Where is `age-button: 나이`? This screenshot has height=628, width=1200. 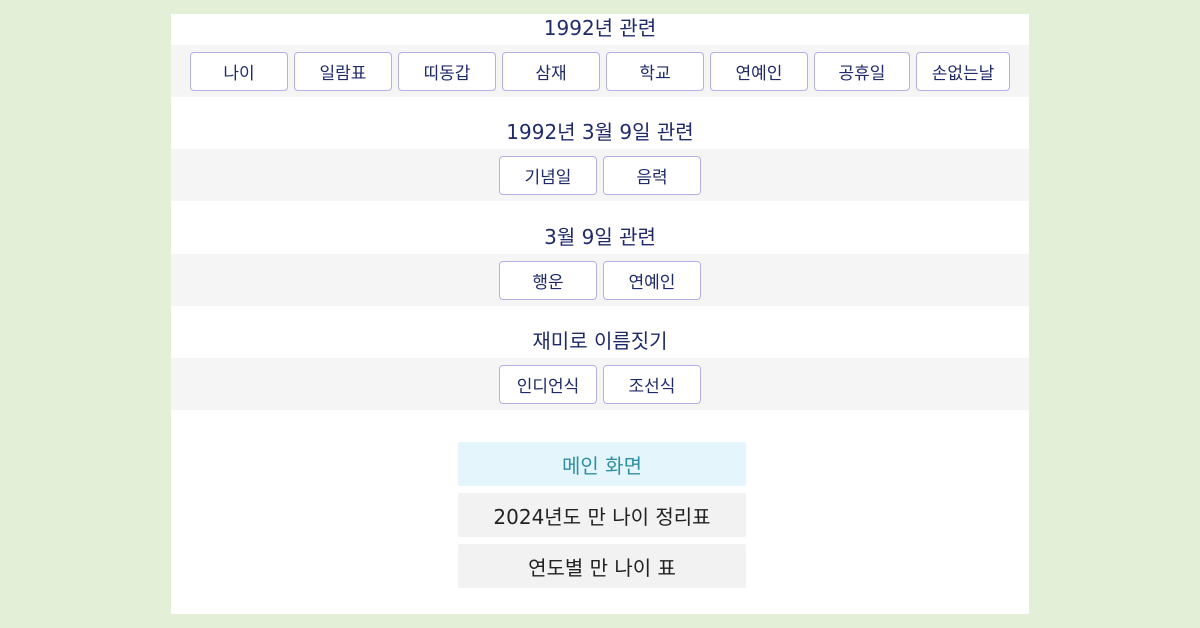 age-button: 나이 is located at coordinates (239, 71).